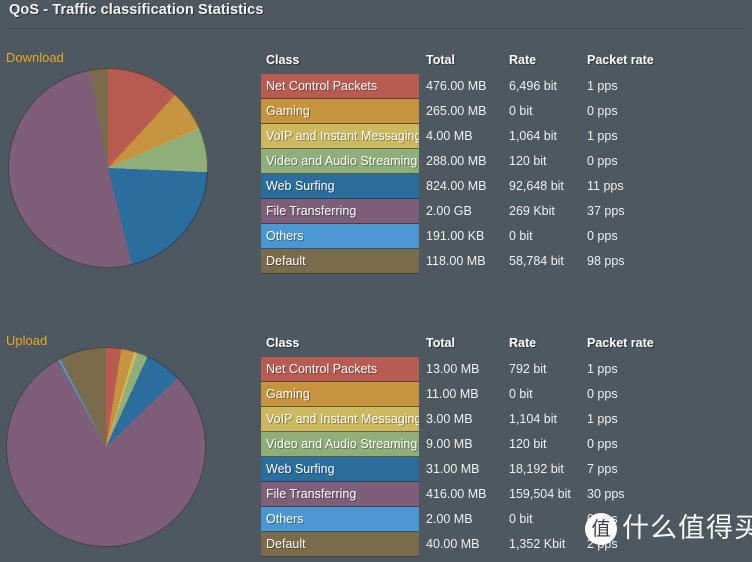 This screenshot has height=562, width=752. I want to click on cell-total: 824.00 MB, so click(456, 186).